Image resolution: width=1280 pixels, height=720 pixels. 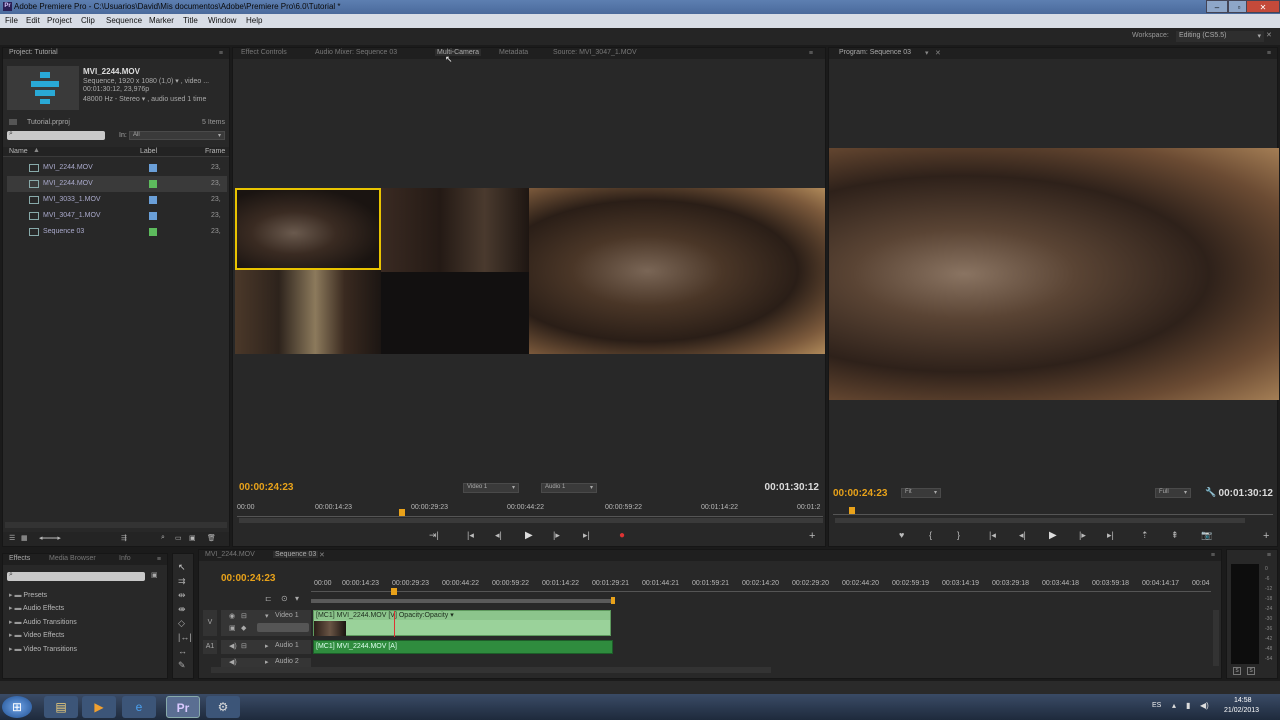 I want to click on zoom-slider: ◂═══▸, so click(x=50, y=538).